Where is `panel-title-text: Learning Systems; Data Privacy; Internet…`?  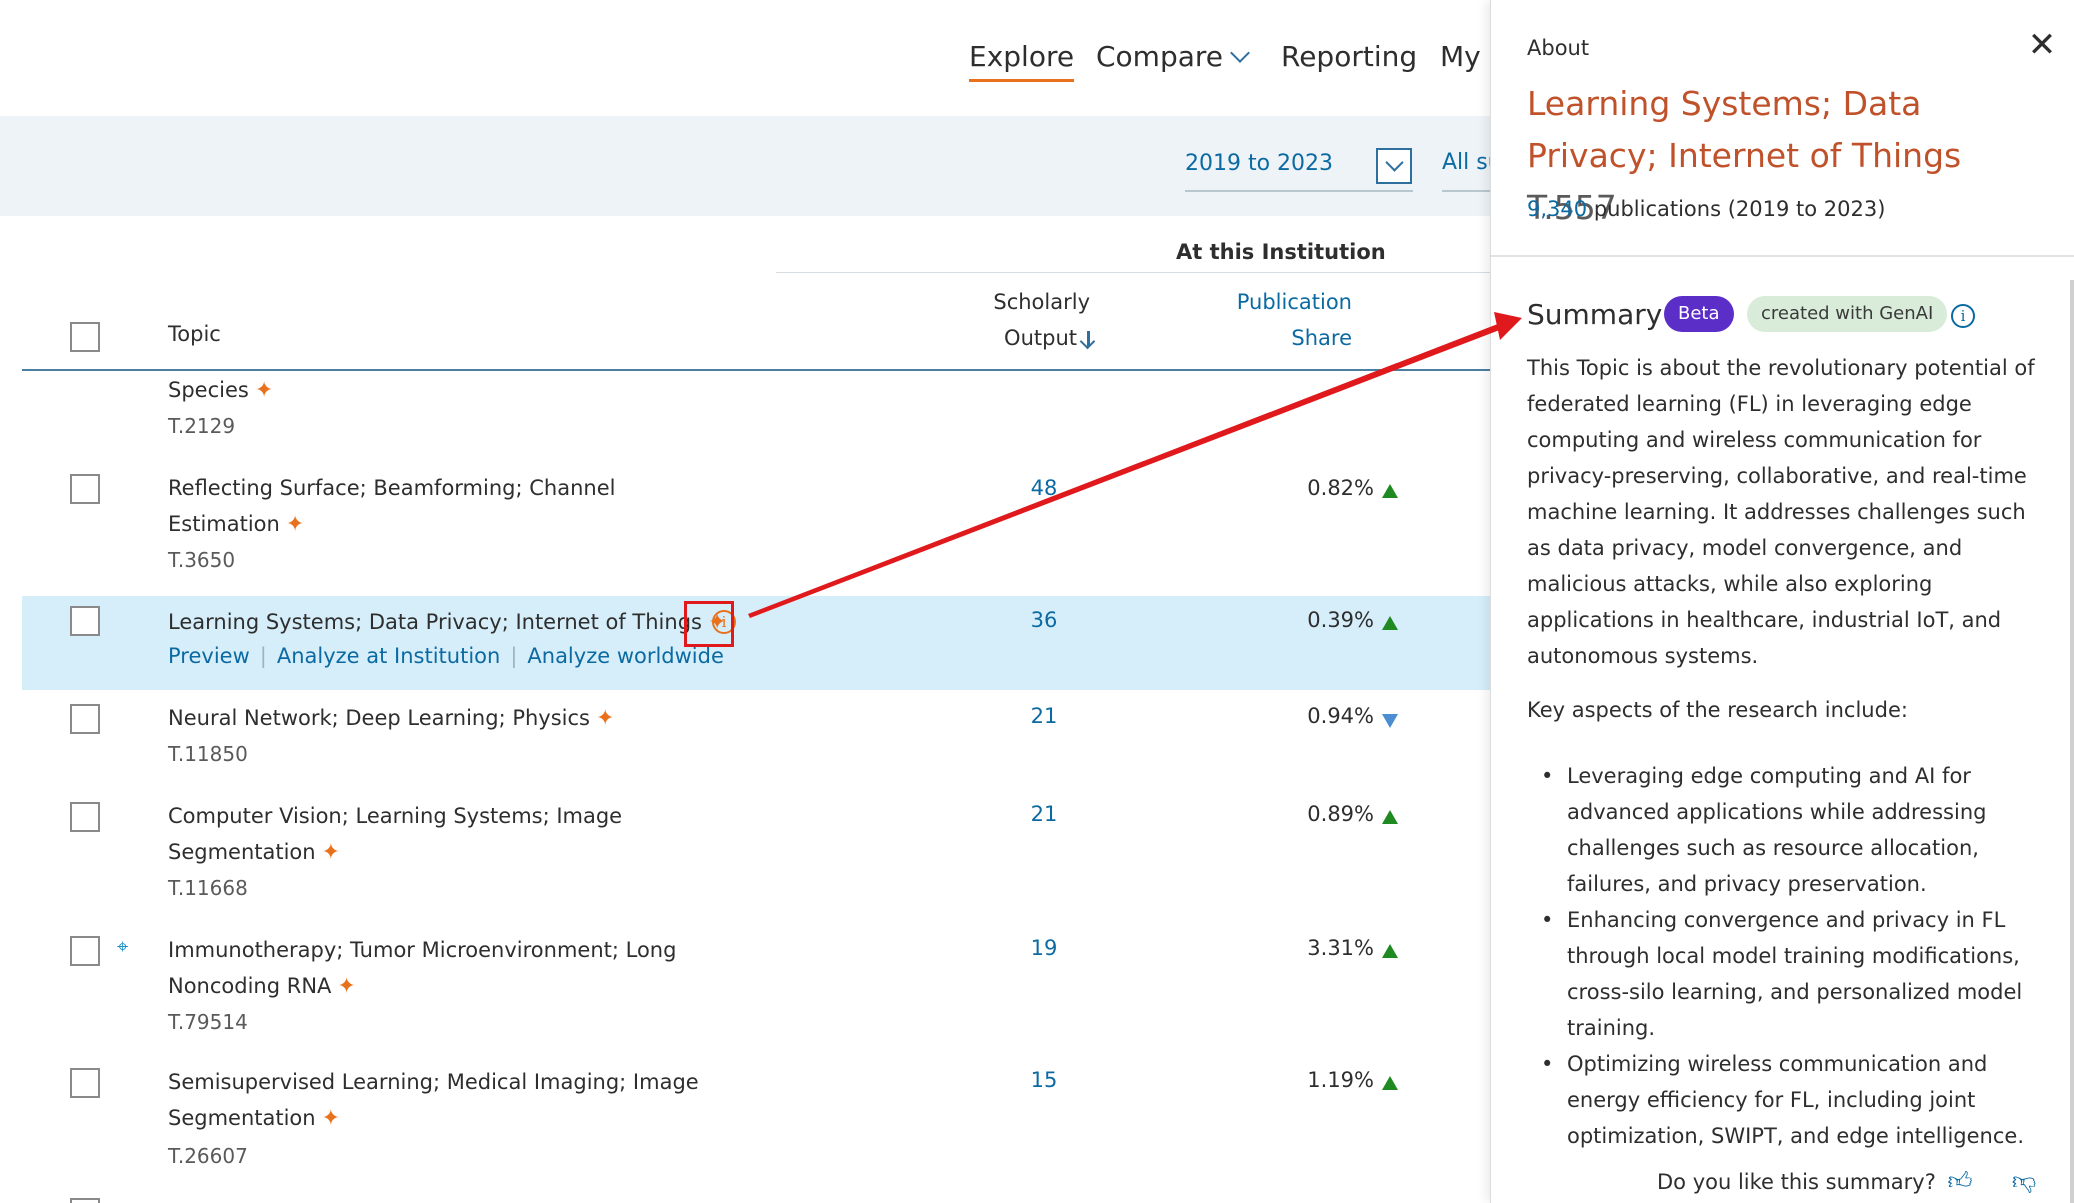
panel-title-text: Learning Systems; Data Privacy; Internet… is located at coordinates (1744, 129).